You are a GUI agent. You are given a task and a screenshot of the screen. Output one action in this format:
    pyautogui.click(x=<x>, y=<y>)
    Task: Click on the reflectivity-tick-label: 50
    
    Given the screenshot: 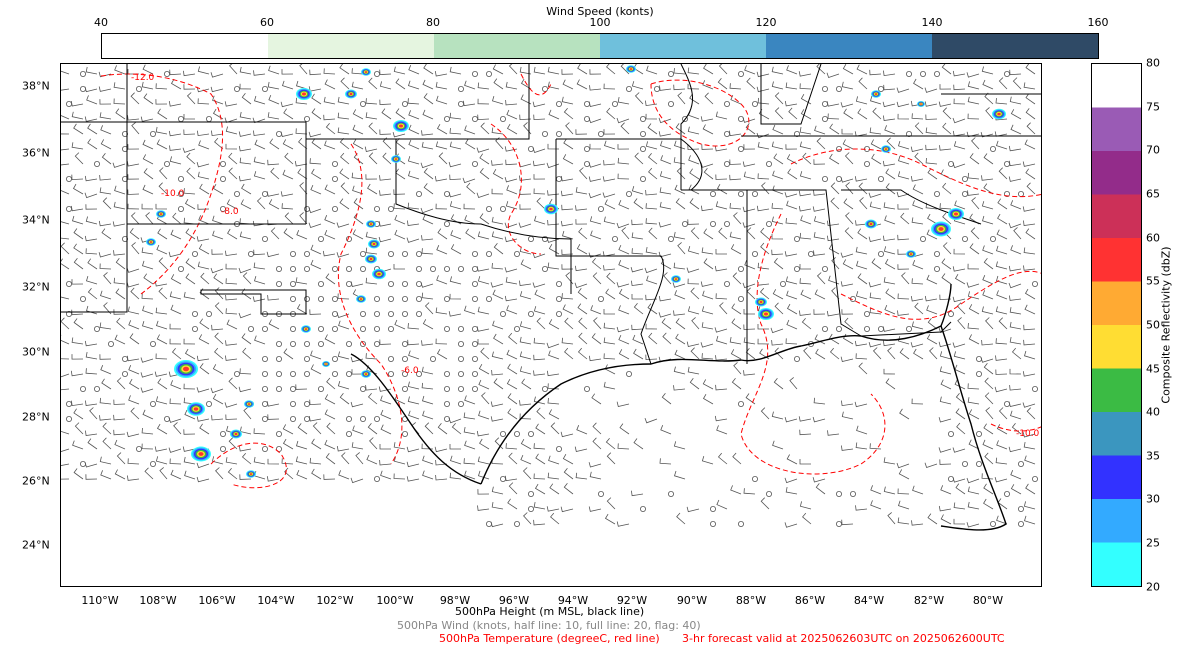 What is the action you would take?
    pyautogui.click(x=1153, y=325)
    